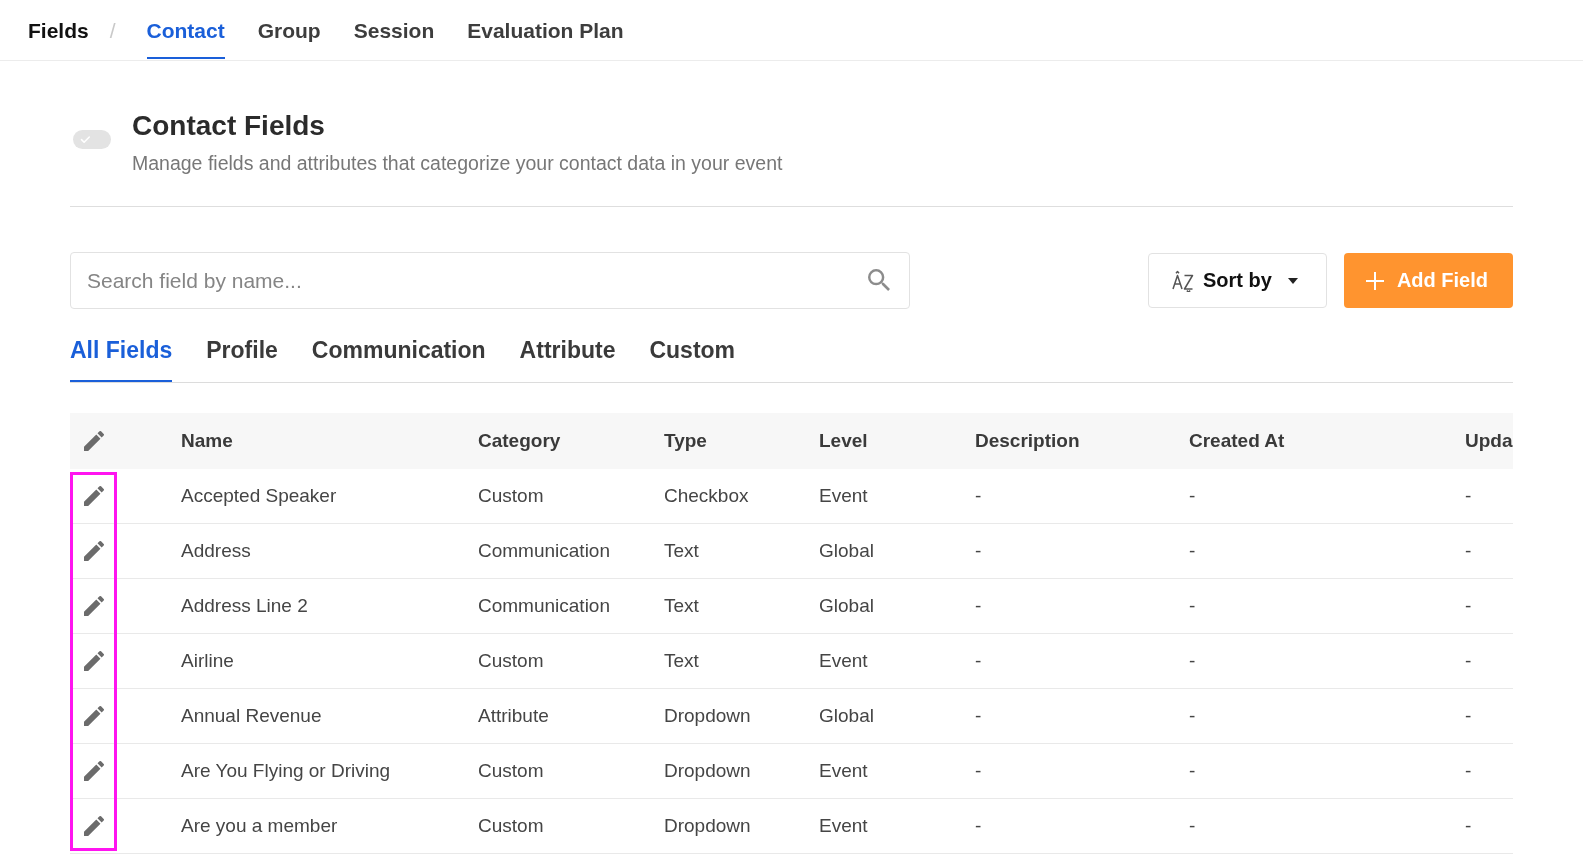 This screenshot has height=855, width=1583. Describe the element at coordinates (1183, 280) in the screenshot. I see `sort-icon` at that location.